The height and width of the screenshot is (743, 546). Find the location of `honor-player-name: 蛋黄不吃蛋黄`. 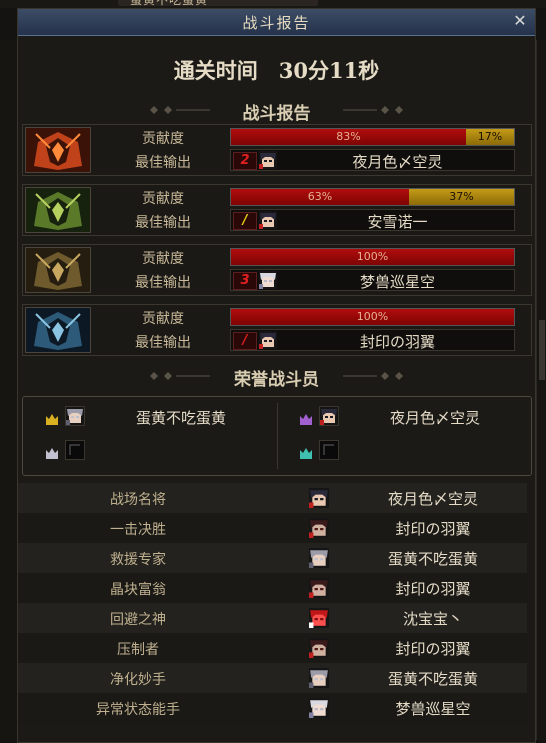

honor-player-name: 蛋黄不吃蛋黄 is located at coordinates (180, 418).